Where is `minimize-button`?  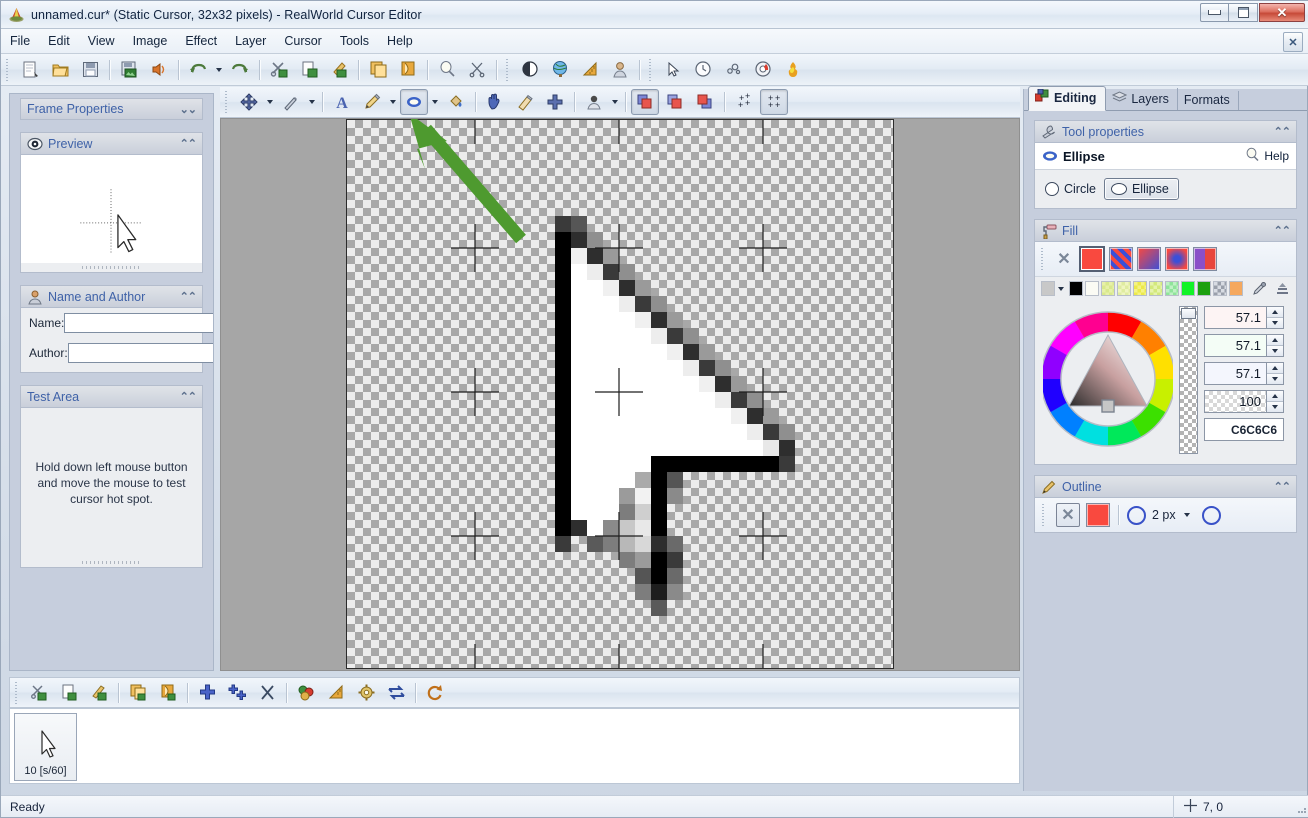 minimize-button is located at coordinates (1214, 12).